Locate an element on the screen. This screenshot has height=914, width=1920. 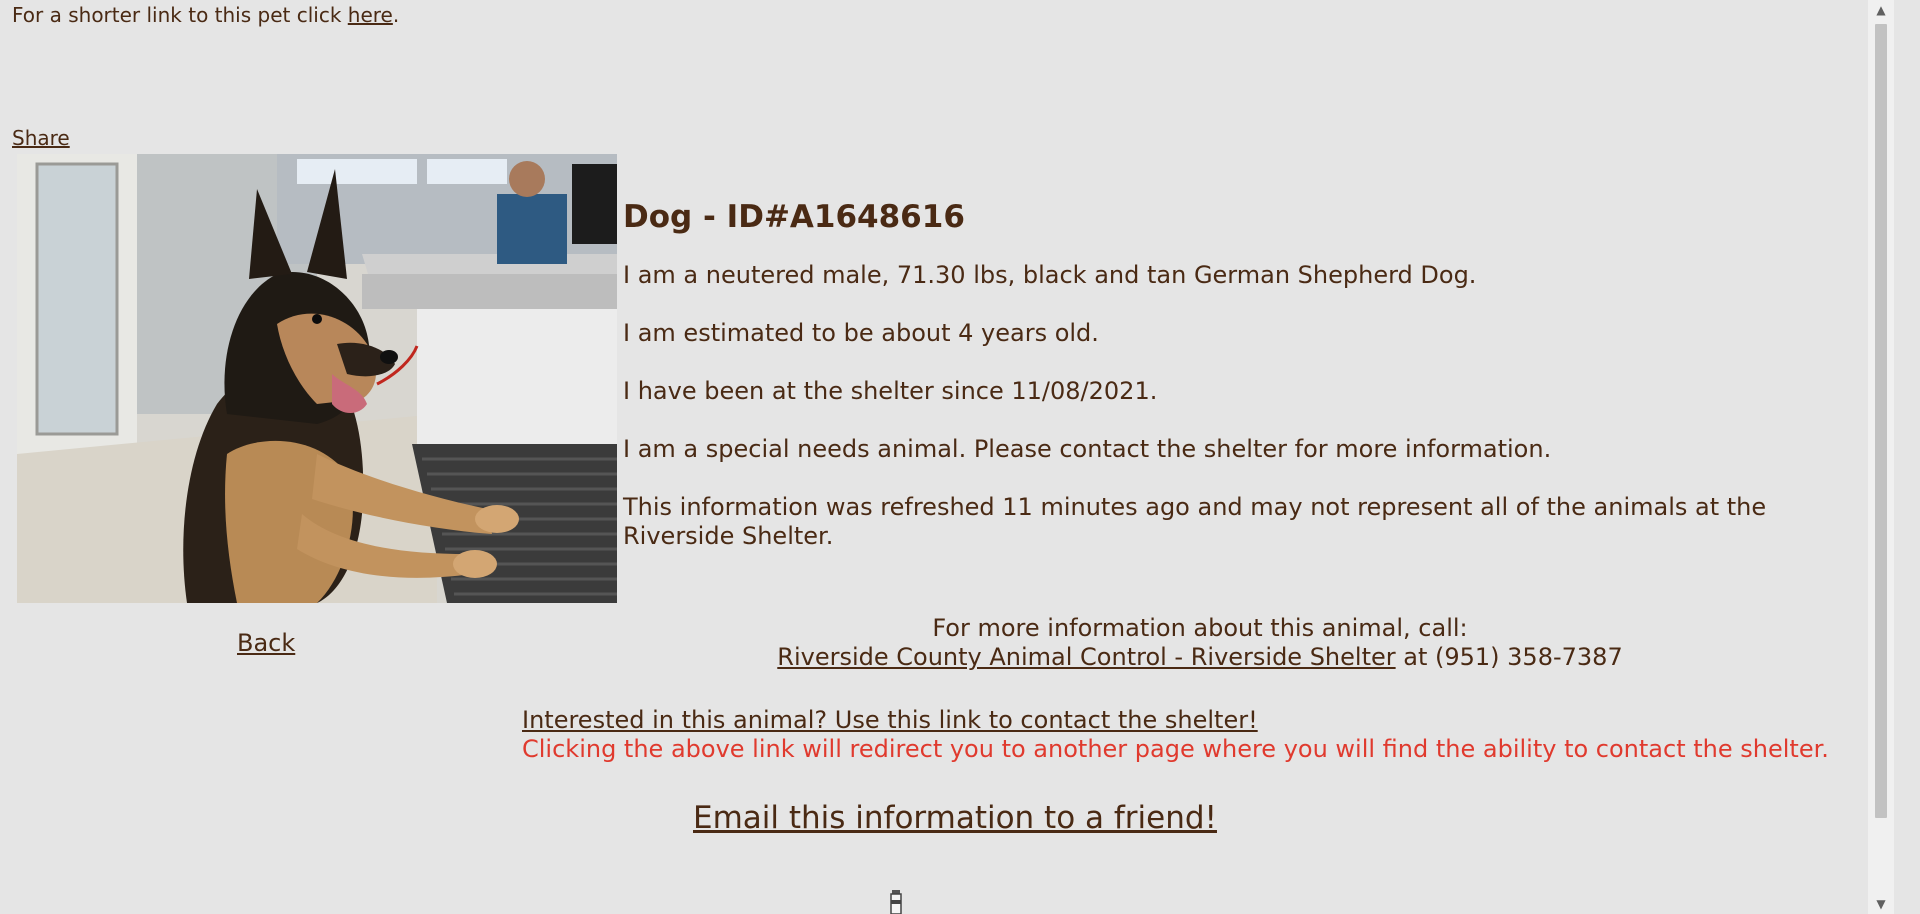
email-friend-link: Email this information to a friend! is located at coordinates (955, 818).